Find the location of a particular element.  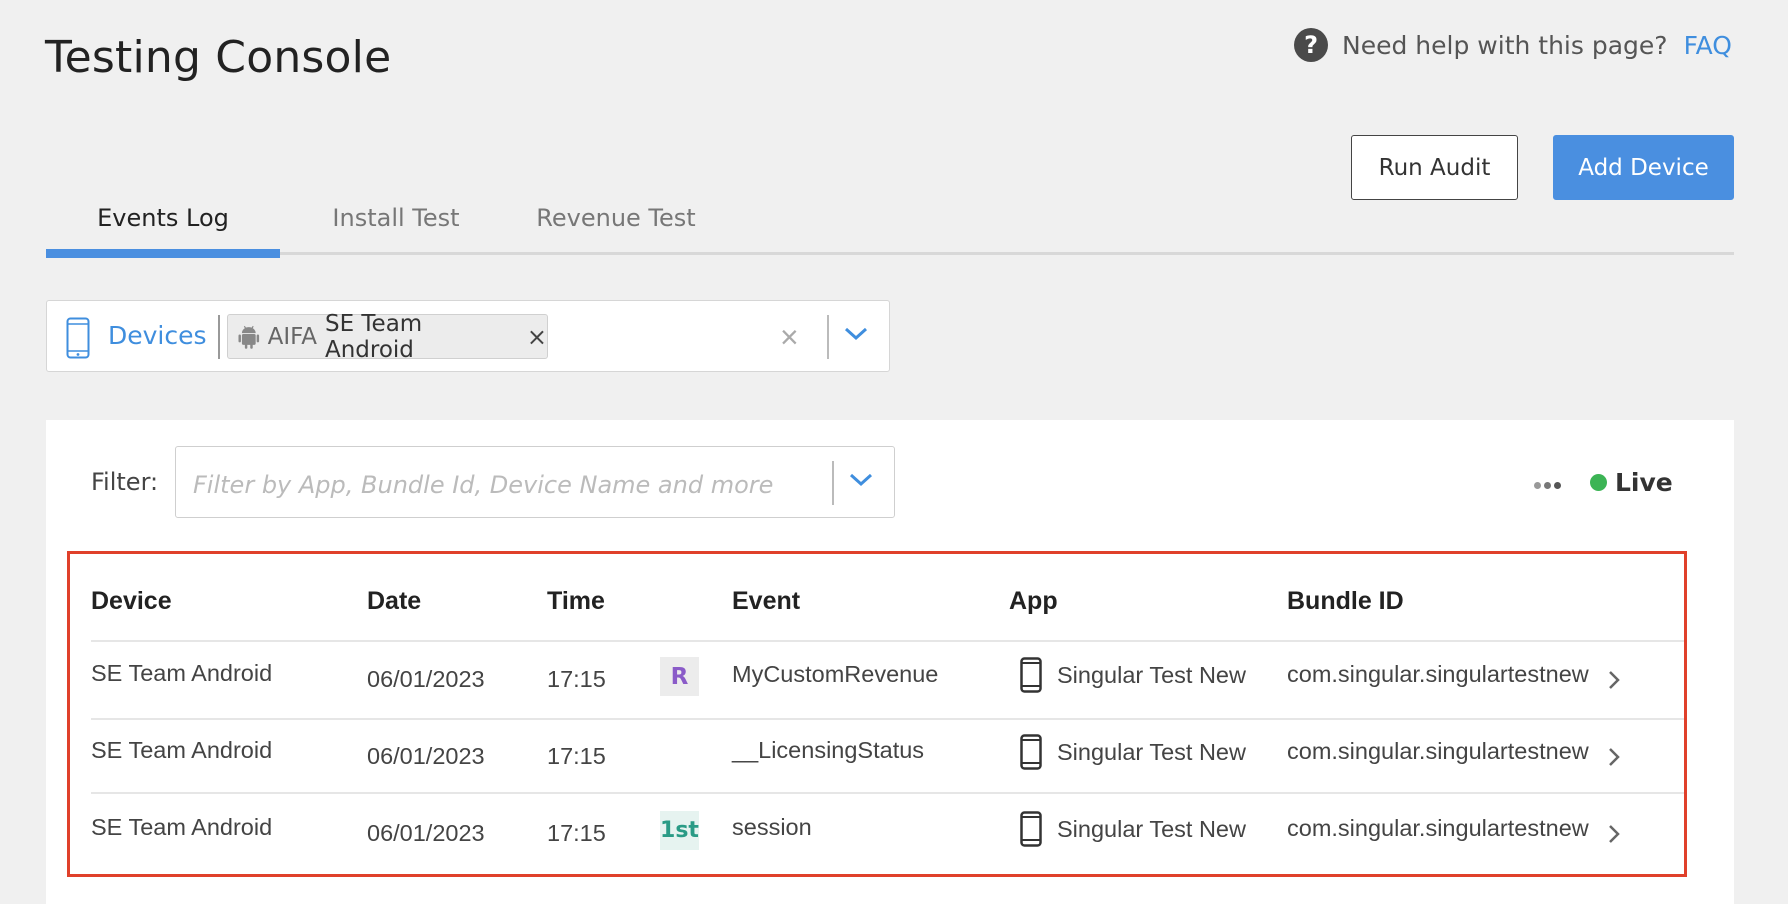

live-indicator-icon is located at coordinates (1598, 482).